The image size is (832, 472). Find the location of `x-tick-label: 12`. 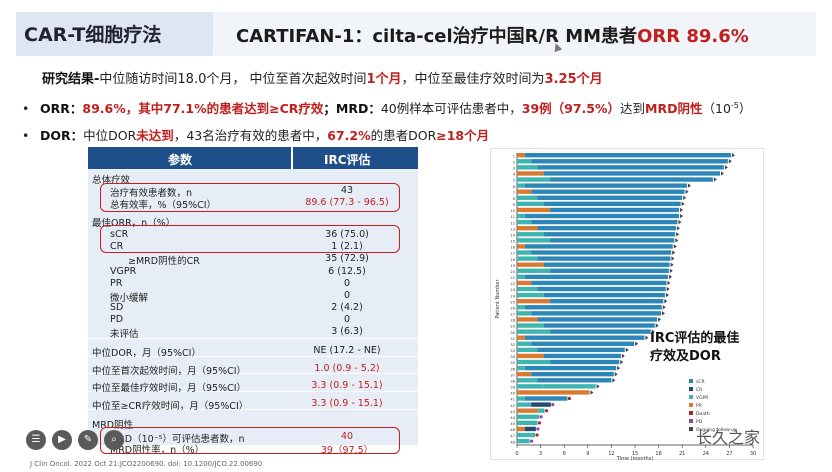

x-tick-label: 12 is located at coordinates (611, 454).